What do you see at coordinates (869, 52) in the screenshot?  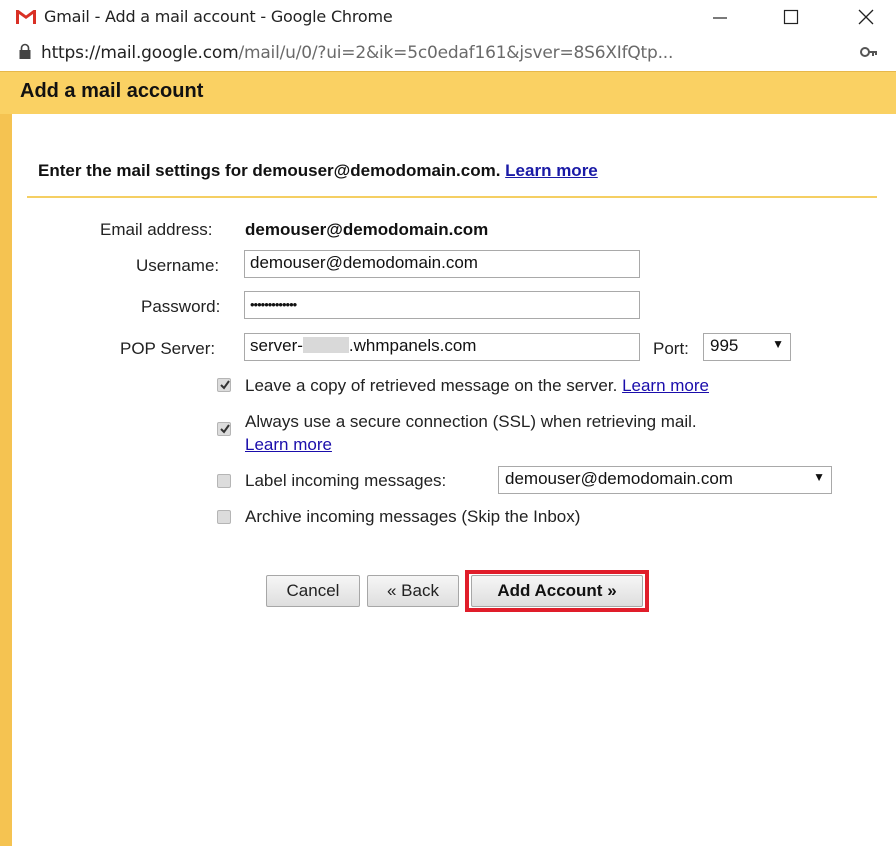 I see `key-icon` at bounding box center [869, 52].